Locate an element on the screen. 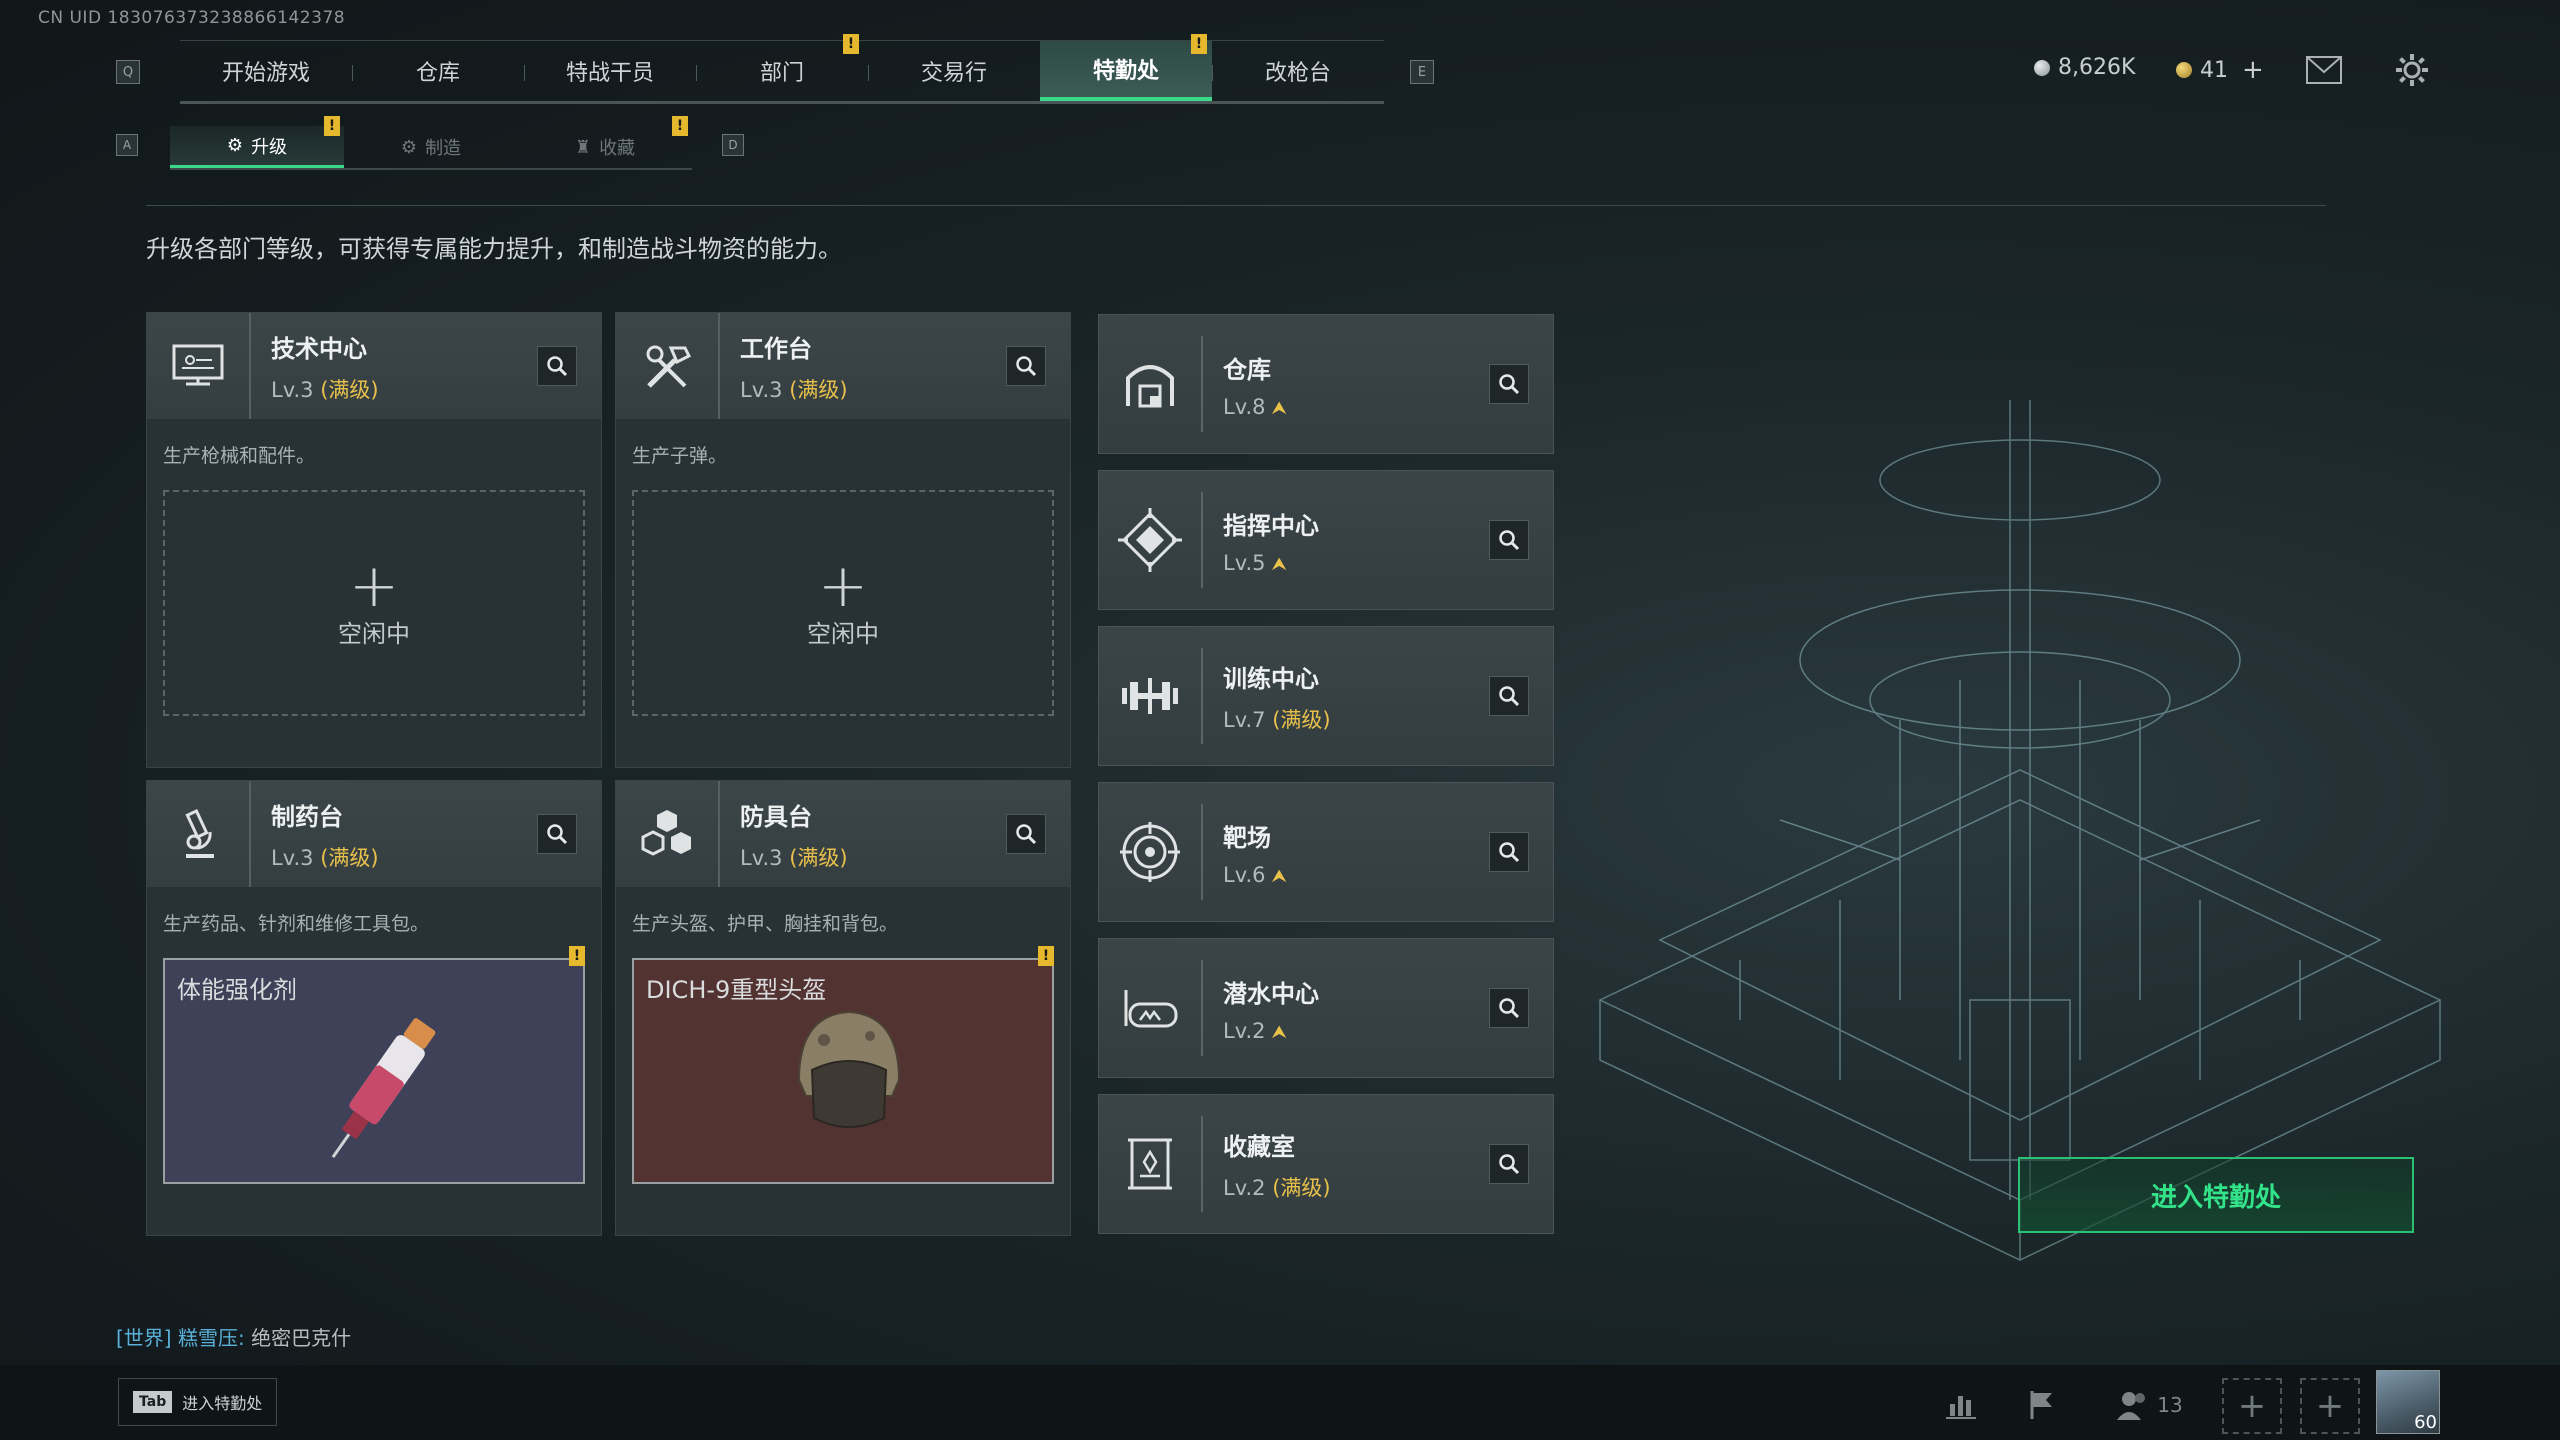  tab-key-hint: Tab 进入特勤处 is located at coordinates (198, 1402).